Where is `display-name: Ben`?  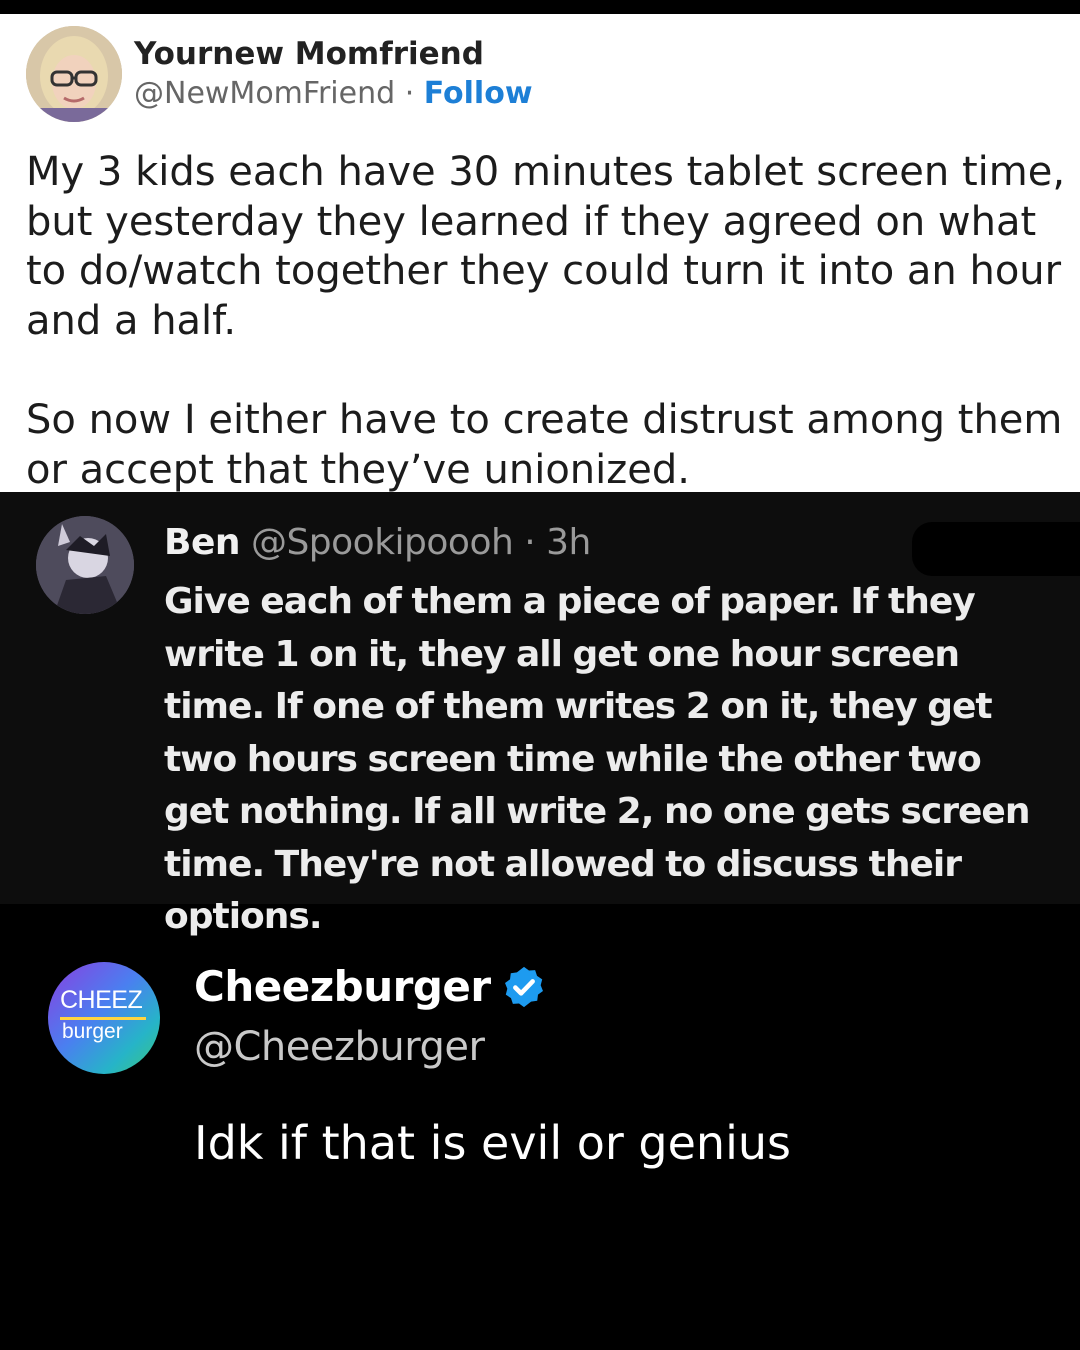
display-name: Ben is located at coordinates (202, 542).